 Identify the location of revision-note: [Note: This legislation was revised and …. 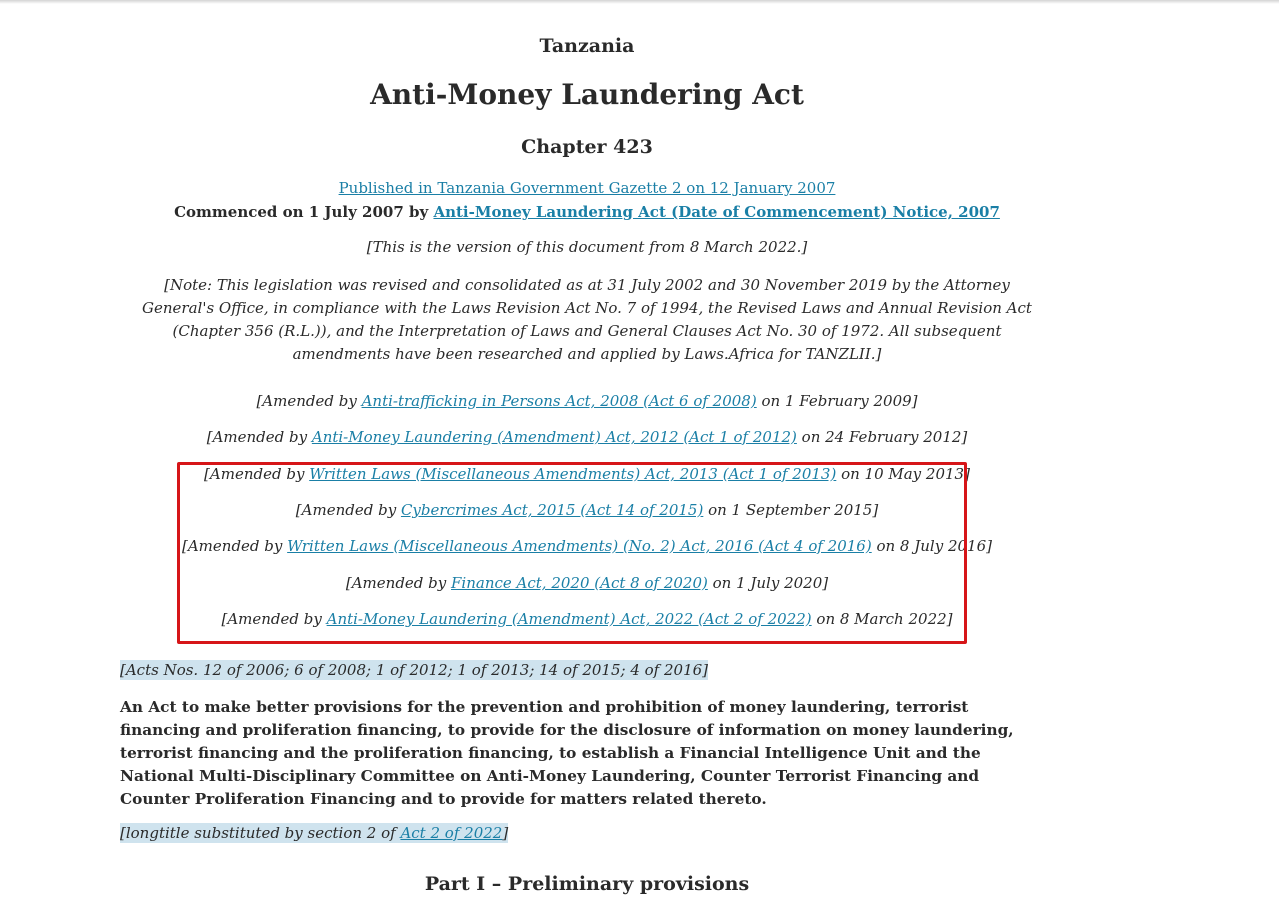
(587, 319).